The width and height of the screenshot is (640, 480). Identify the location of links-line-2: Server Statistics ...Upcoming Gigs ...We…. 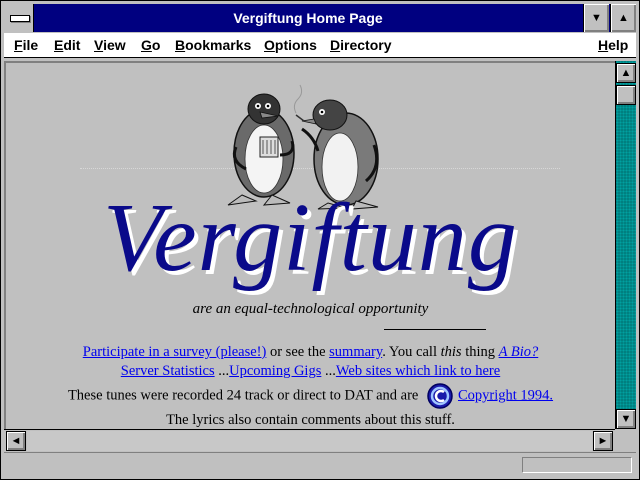
(310, 371).